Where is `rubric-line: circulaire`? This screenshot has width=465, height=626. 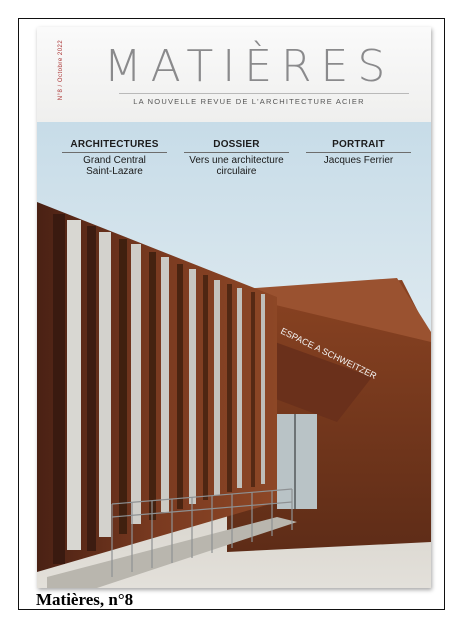 rubric-line: circulaire is located at coordinates (236, 171).